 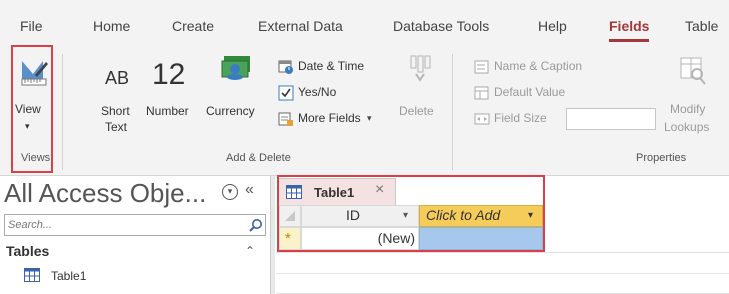 I want to click on more-fields-dropdown-icon: ▾, so click(x=369, y=118).